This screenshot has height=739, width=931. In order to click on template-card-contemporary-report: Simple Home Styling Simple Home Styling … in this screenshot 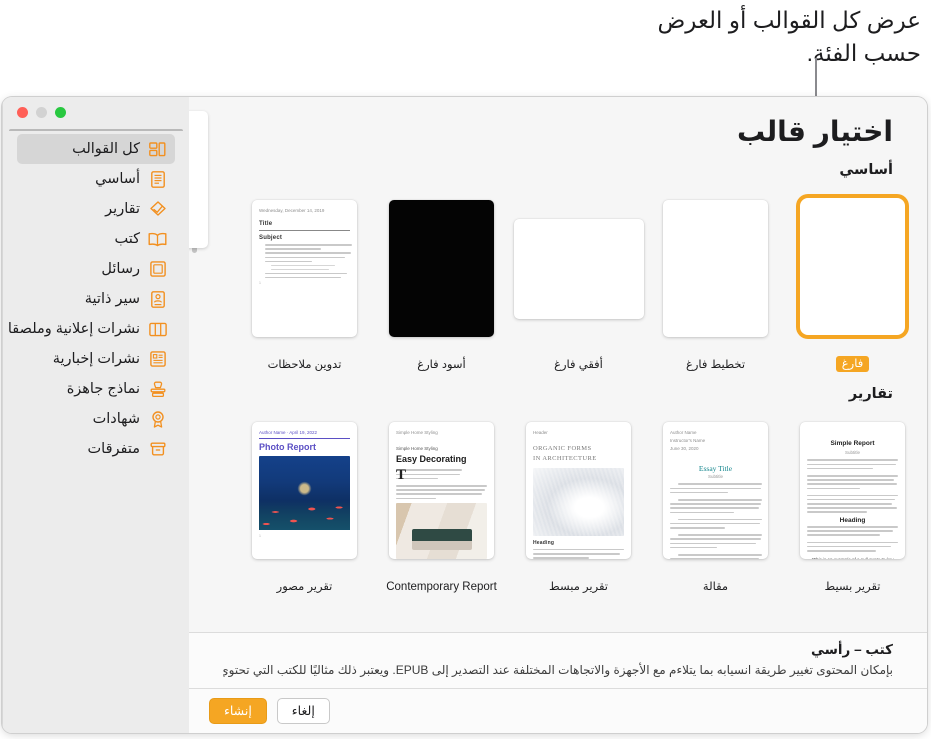, I will do `click(441, 501)`.